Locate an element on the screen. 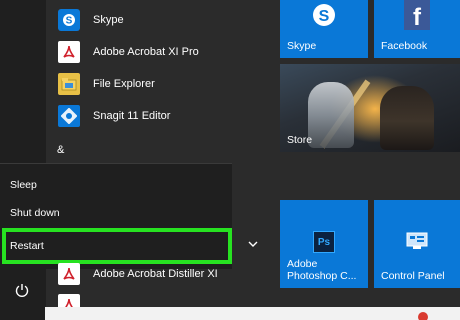 This screenshot has height=320, width=460. app-label: Adobe Acrobat Distiller XI is located at coordinates (155, 274).